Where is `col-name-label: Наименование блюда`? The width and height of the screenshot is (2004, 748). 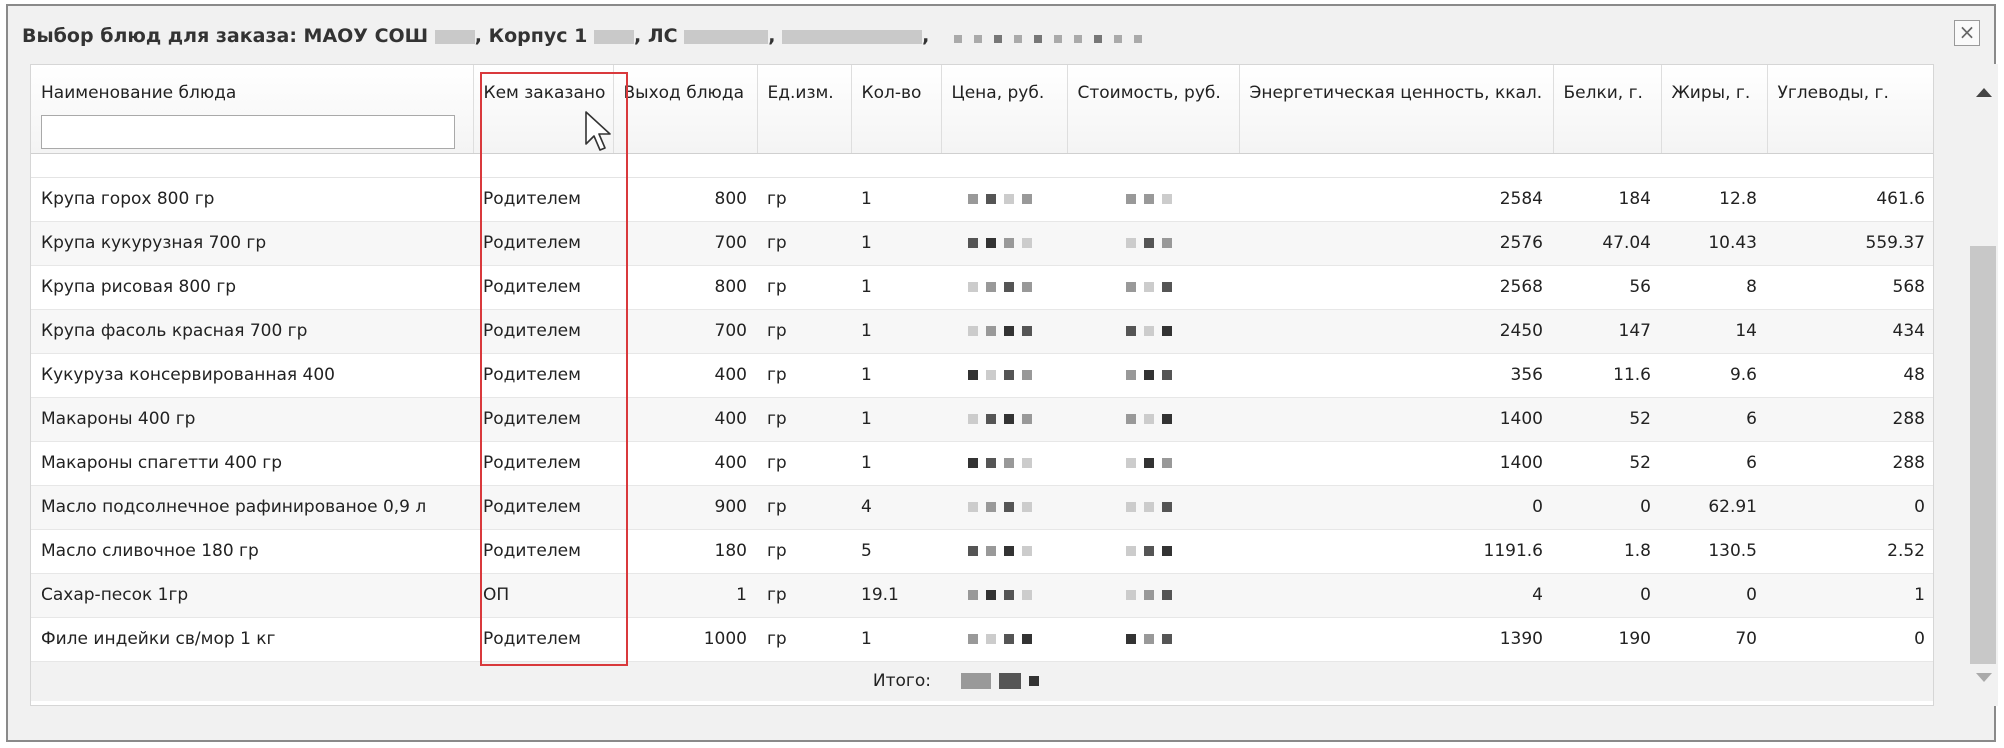
col-name-label: Наименование блюда is located at coordinates (139, 93).